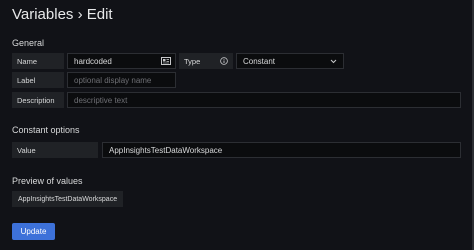 This screenshot has height=250, width=474. I want to click on preview-value-chip: AppInsightsTestDataWorkspace, so click(68, 199).